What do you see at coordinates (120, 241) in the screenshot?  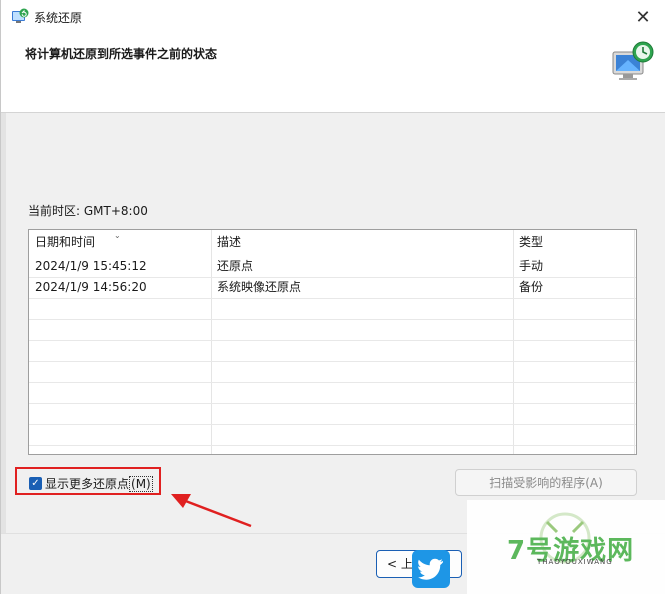 I see `column-header-date: 日期和时间 ⌄` at bounding box center [120, 241].